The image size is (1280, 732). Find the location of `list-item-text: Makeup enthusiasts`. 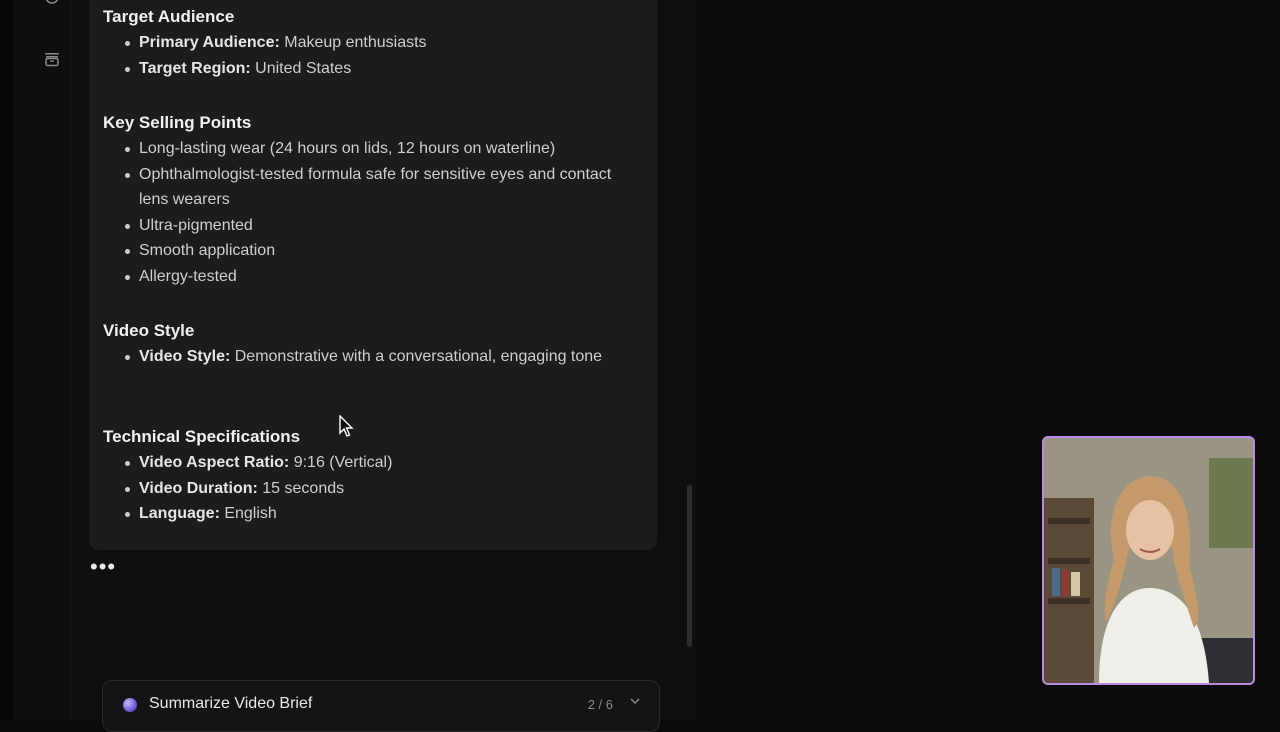

list-item-text: Makeup enthusiasts is located at coordinates (353, 42).